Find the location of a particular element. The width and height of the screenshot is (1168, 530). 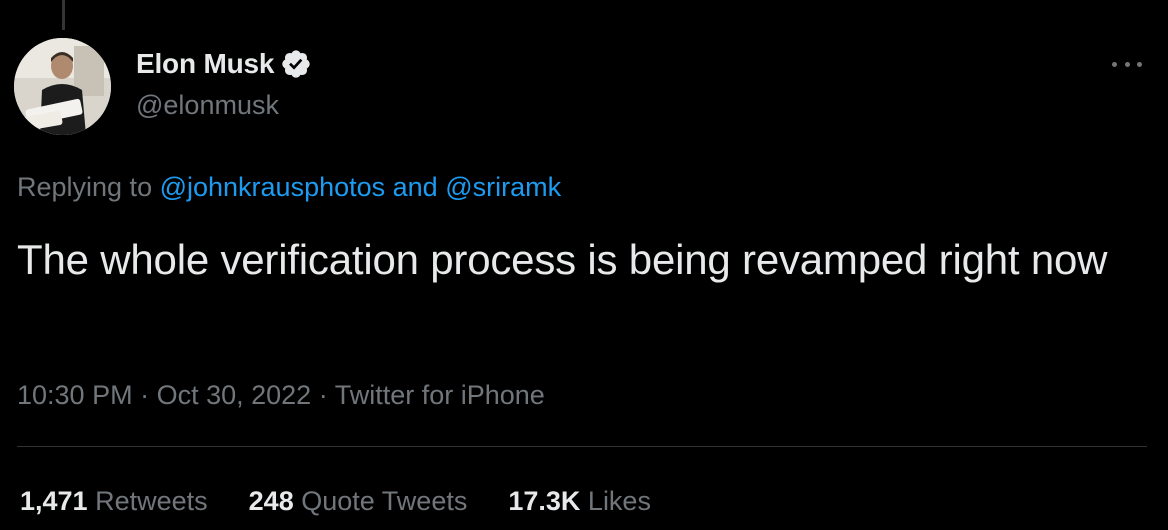

display-name: Elon Musk is located at coordinates (205, 64).